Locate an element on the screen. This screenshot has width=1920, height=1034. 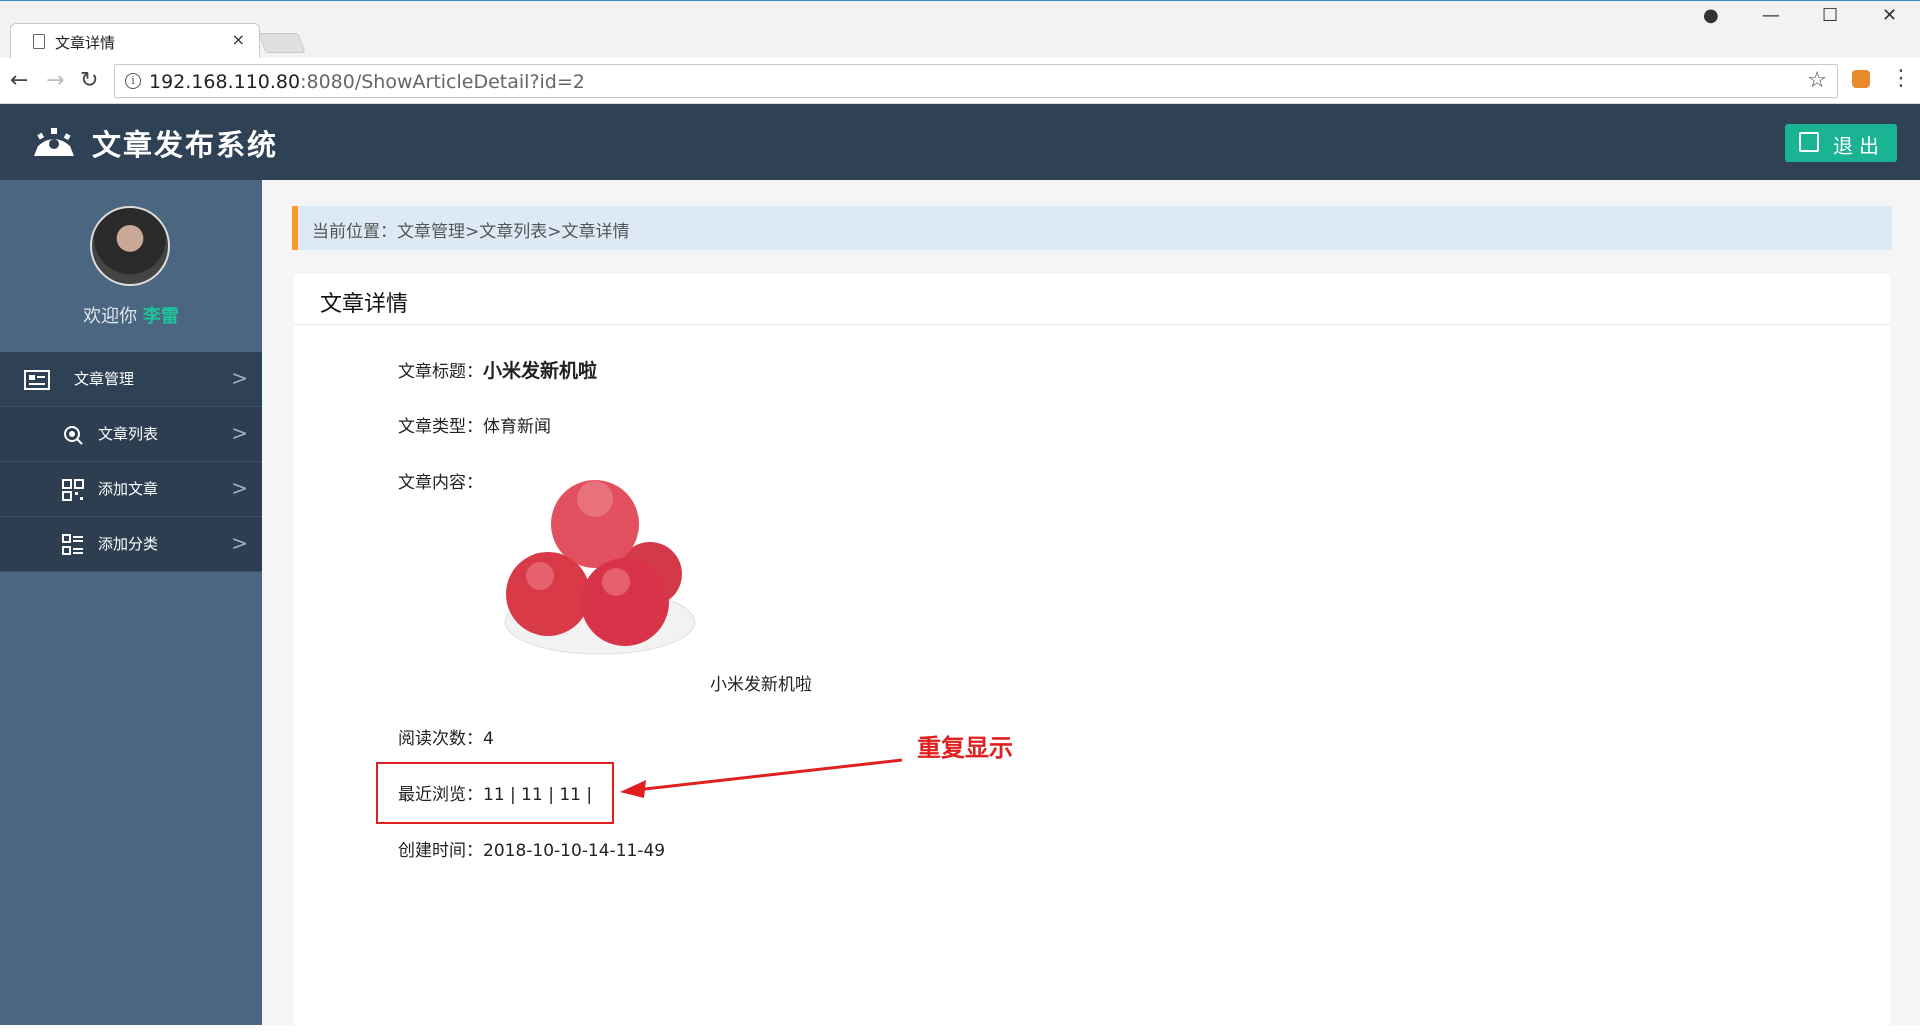
close-window-button: ✕ is located at coordinates (1889, 15).